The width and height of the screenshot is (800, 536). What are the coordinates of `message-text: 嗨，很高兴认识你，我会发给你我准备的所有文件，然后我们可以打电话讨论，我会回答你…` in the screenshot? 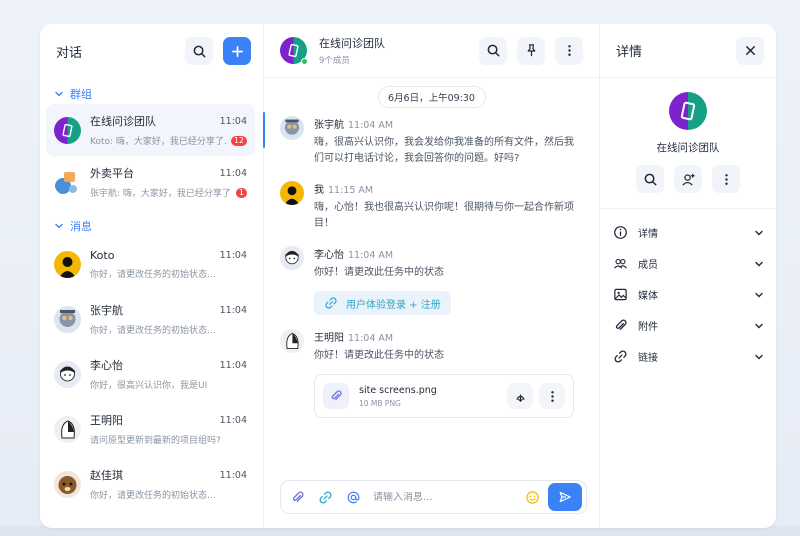 It's located at (444, 150).